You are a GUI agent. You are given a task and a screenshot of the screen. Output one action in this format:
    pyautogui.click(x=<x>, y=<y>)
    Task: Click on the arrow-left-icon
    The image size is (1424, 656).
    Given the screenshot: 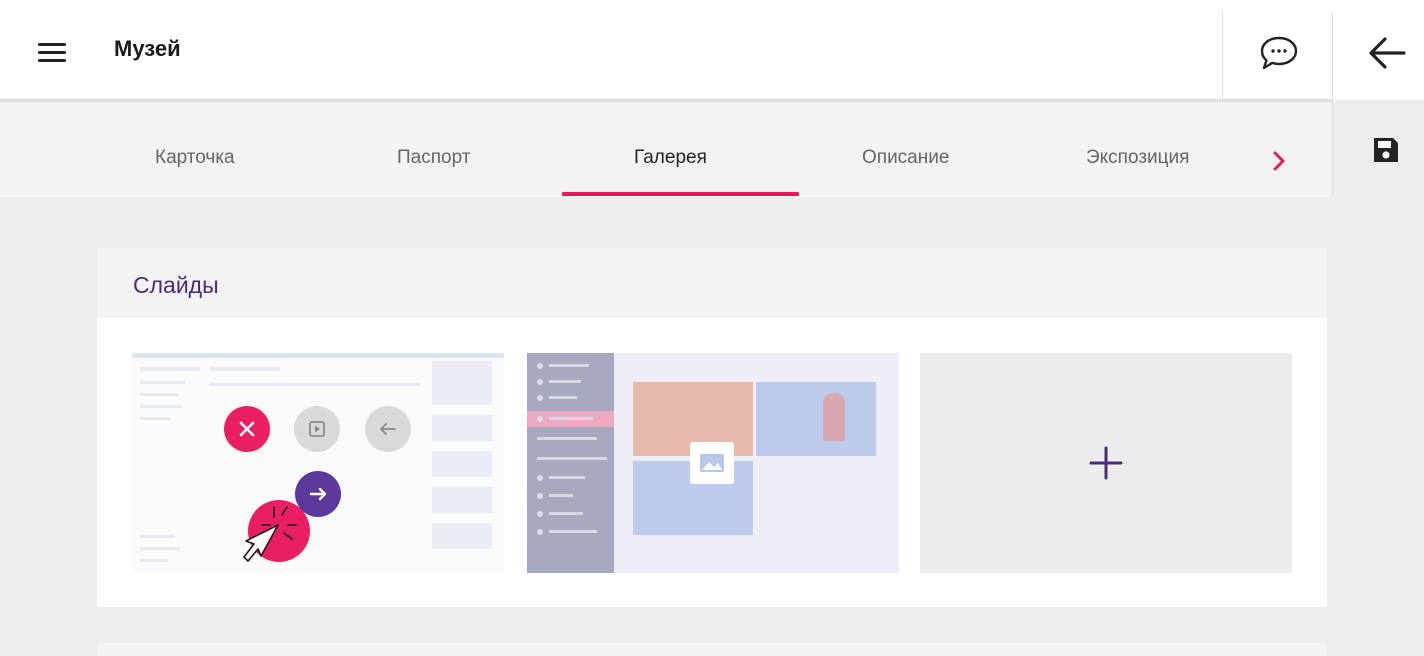 What is the action you would take?
    pyautogui.click(x=388, y=429)
    